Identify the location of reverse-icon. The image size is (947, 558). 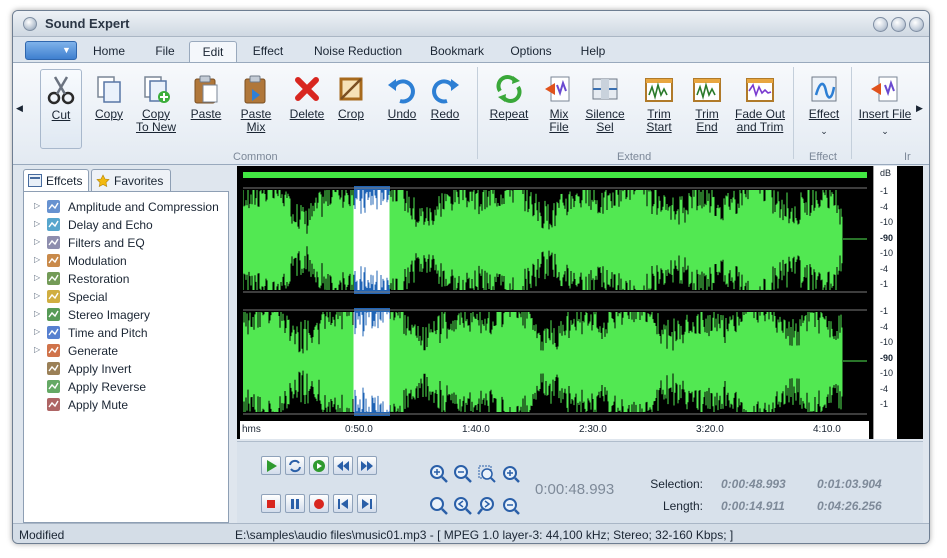
(53, 386).